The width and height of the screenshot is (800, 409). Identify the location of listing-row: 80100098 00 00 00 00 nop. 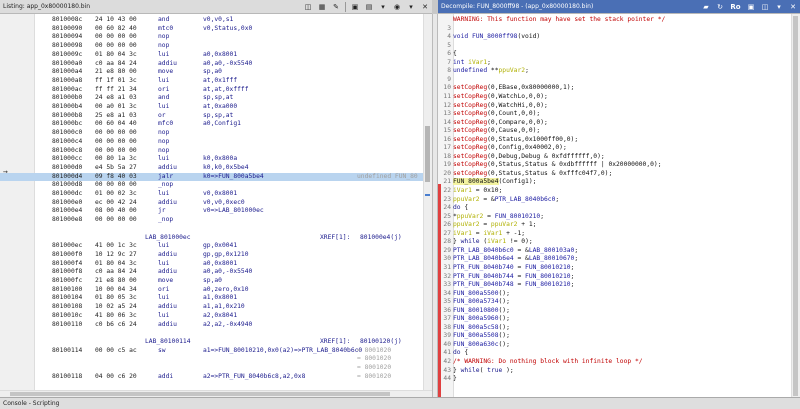
(216, 46).